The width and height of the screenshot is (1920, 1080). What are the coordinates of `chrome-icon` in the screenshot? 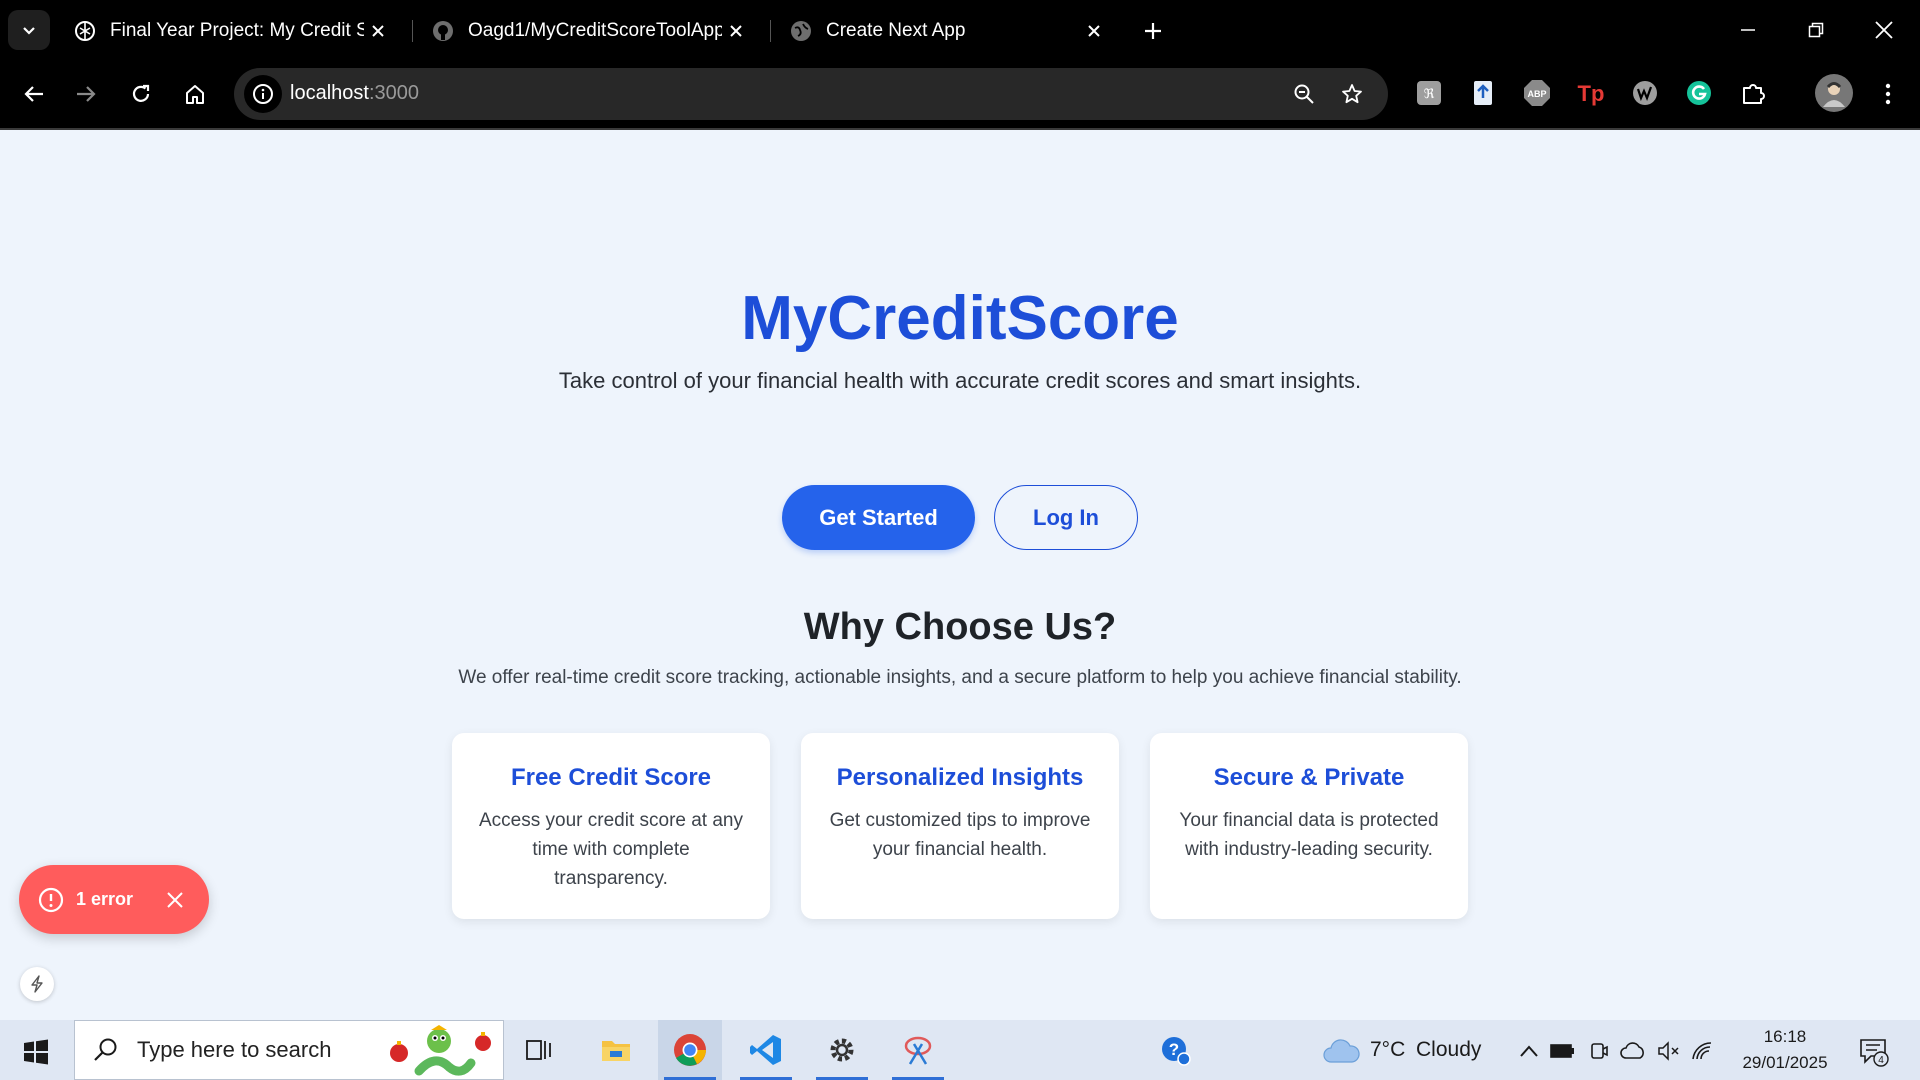 It's located at (690, 1050).